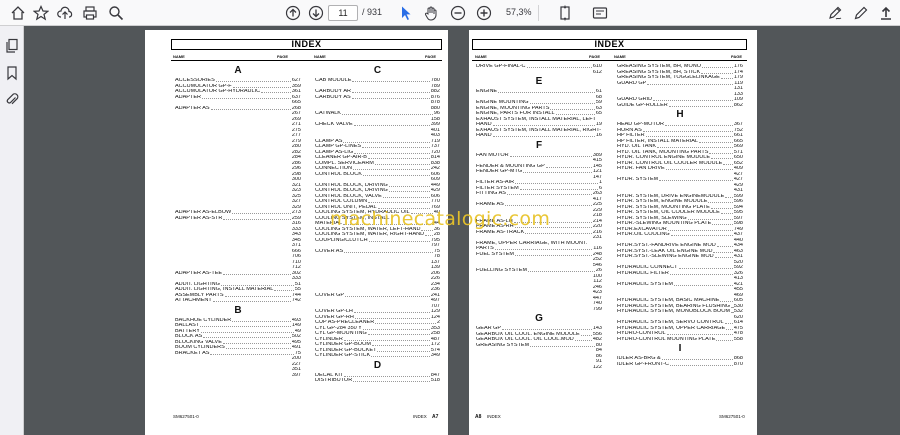 The height and width of the screenshot is (435, 900). Describe the element at coordinates (732, 416) in the screenshot. I see `footer-doc-id: SM627501-0` at that location.